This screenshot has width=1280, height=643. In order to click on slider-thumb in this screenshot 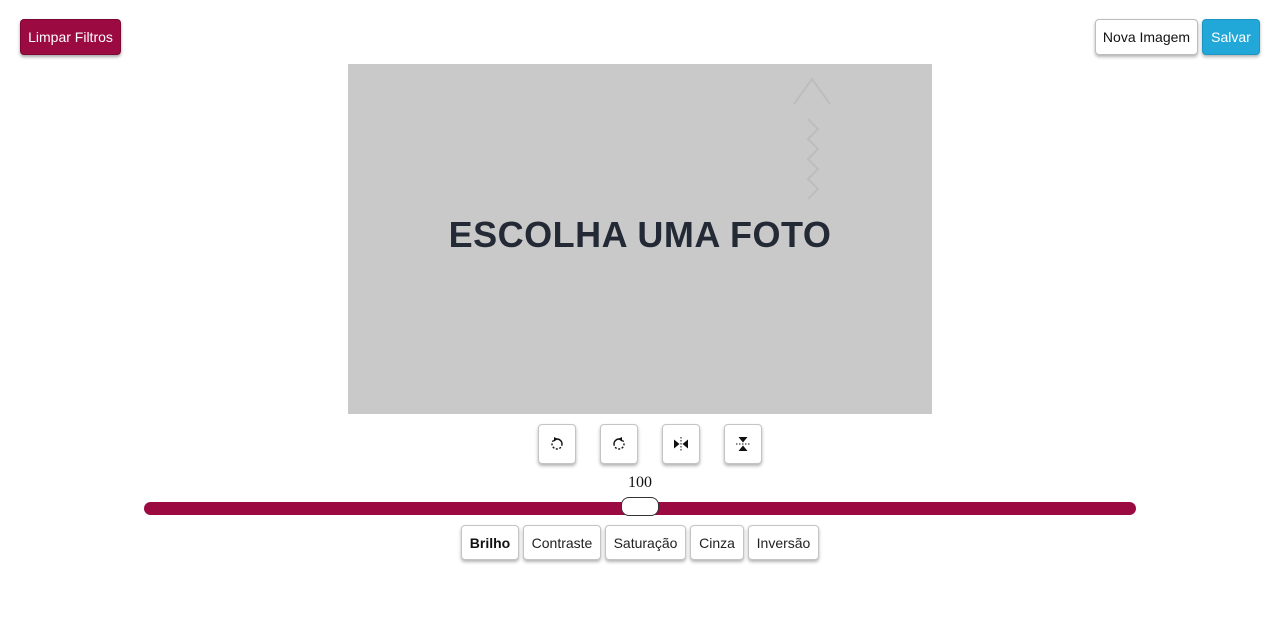, I will do `click(640, 506)`.